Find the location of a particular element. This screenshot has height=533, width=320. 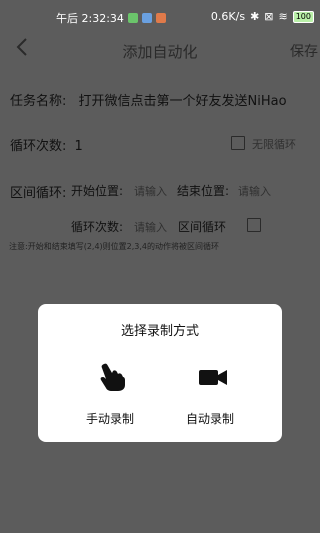

end-position-label: 结束位置: is located at coordinates (203, 191).